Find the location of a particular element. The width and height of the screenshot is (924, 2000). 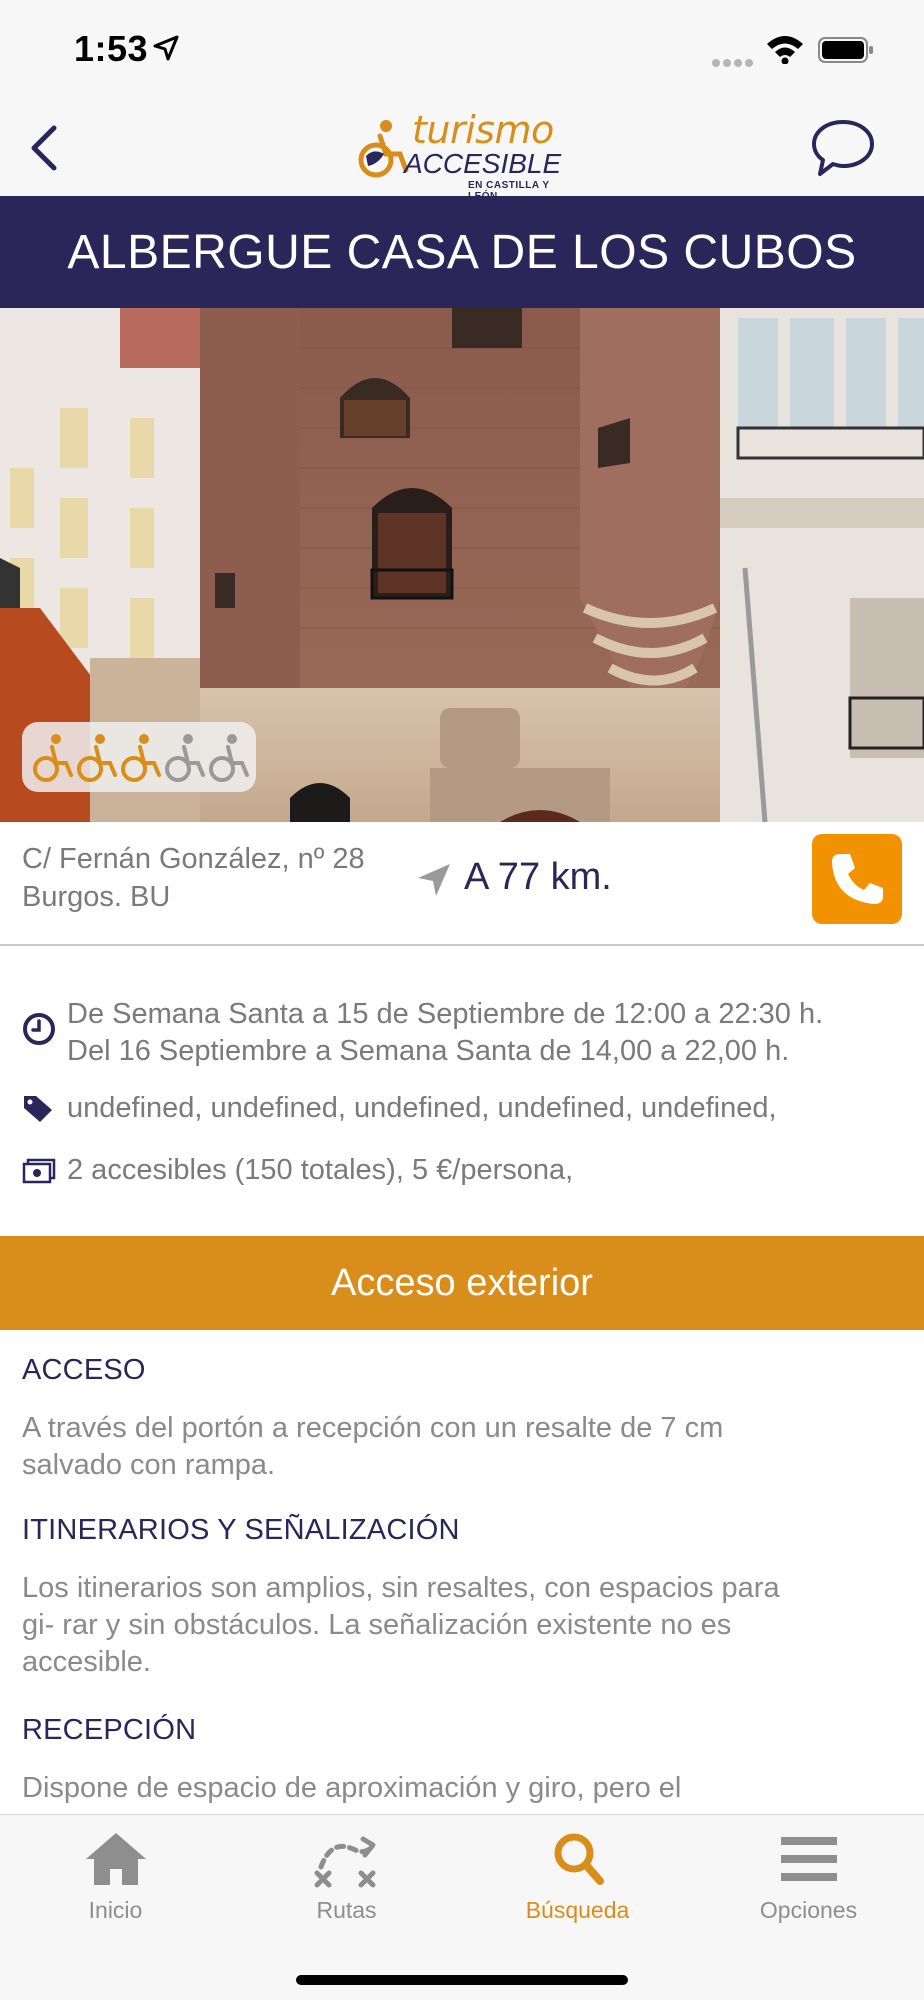

subsection-heading: ITINERARIOS Y SEÑALIZACIÓN is located at coordinates (241, 1530).